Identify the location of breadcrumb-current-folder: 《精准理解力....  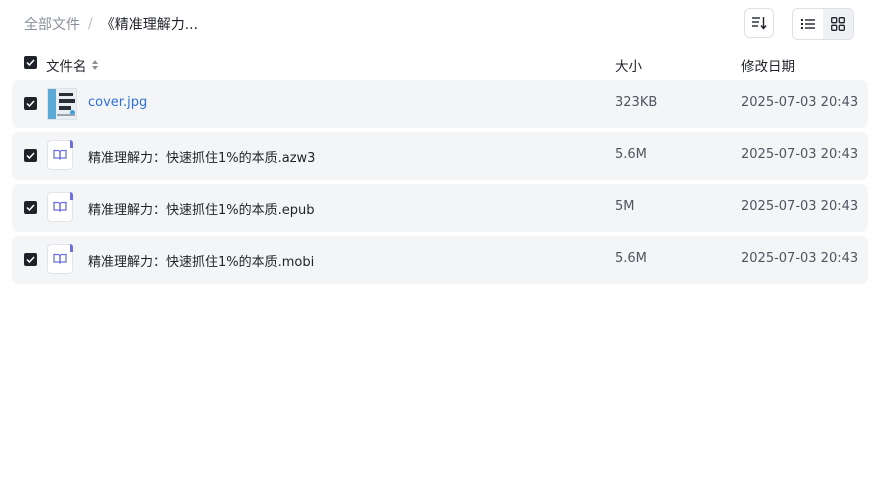
(149, 25).